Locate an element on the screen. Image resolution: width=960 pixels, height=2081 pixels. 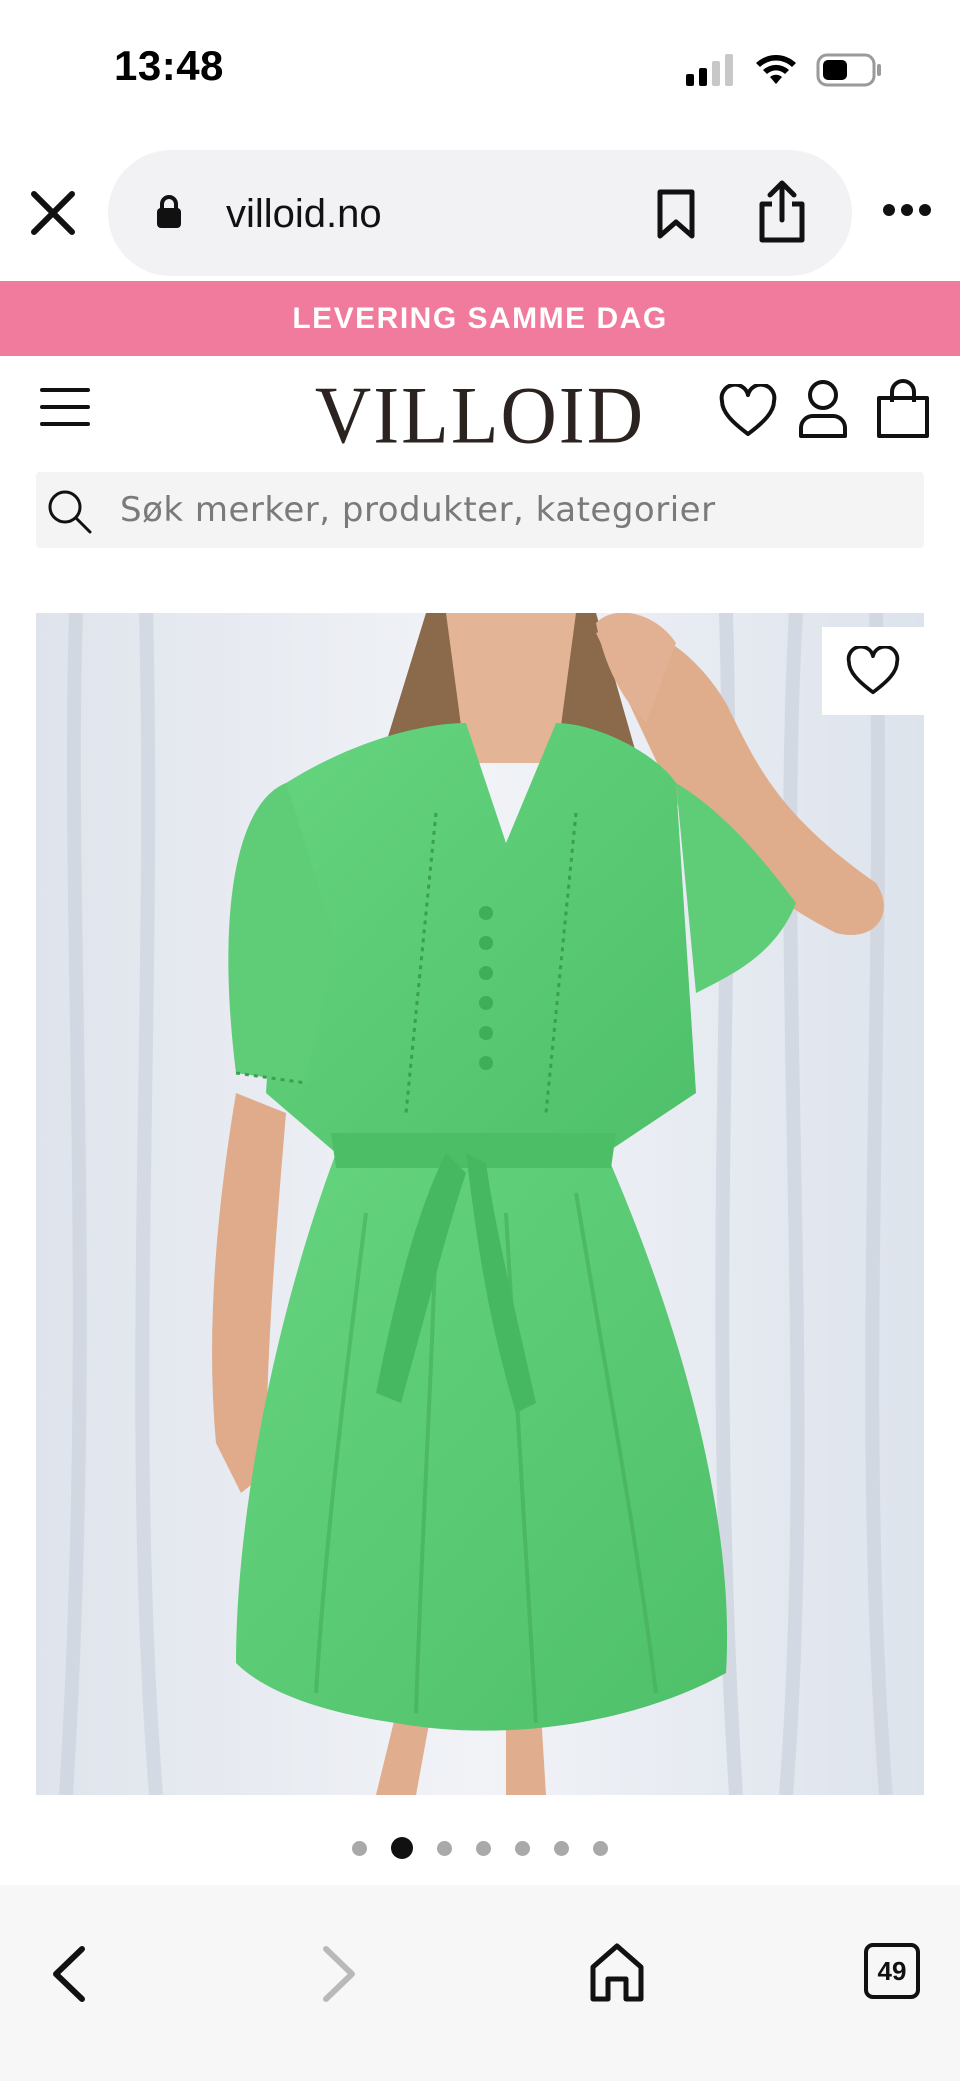
battery-icon is located at coordinates (848, 70).